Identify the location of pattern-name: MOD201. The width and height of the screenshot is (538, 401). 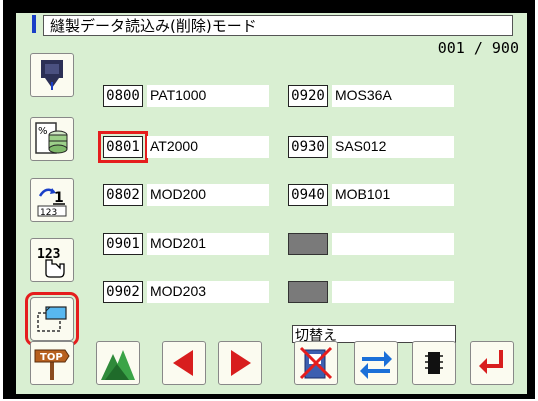
(208, 244).